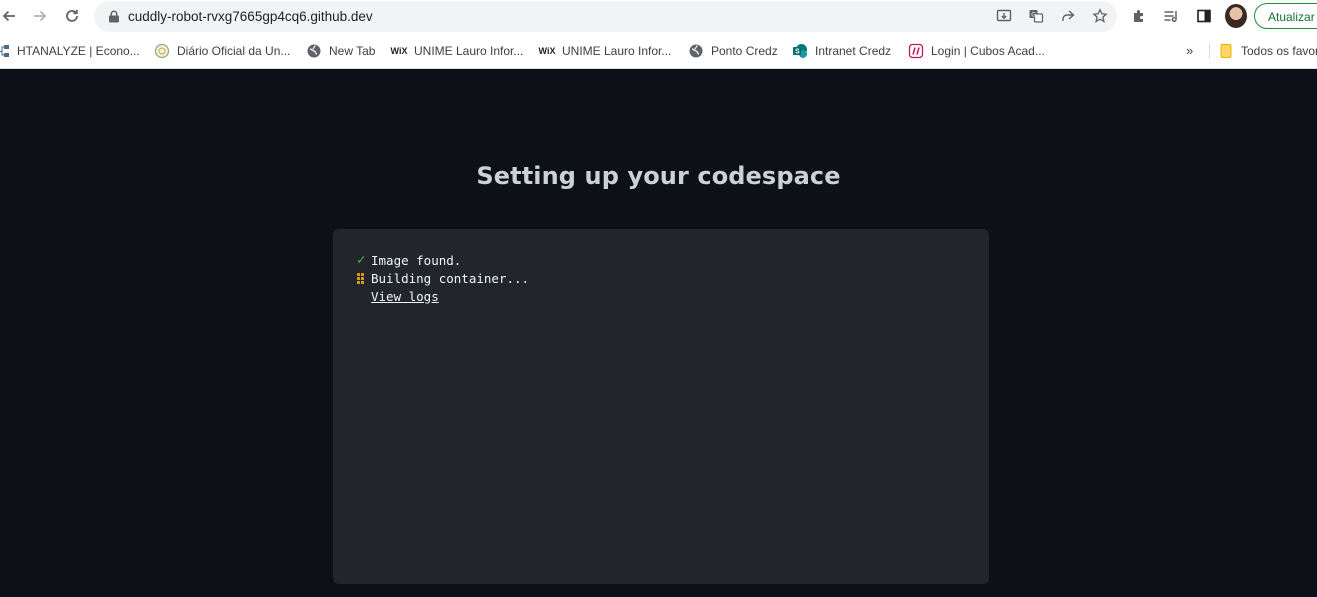  Describe the element at coordinates (1189, 50) in the screenshot. I see `bookmarks-overflow-button: »` at that location.